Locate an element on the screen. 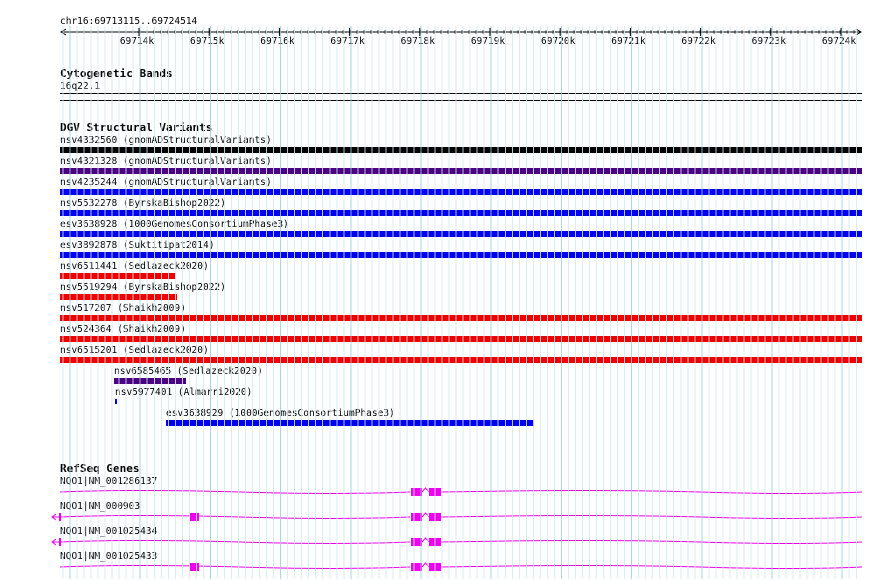 The image size is (890, 580). variant-label: esv3638928 (1000GenomesConsortiumPhase3) is located at coordinates (174, 224).